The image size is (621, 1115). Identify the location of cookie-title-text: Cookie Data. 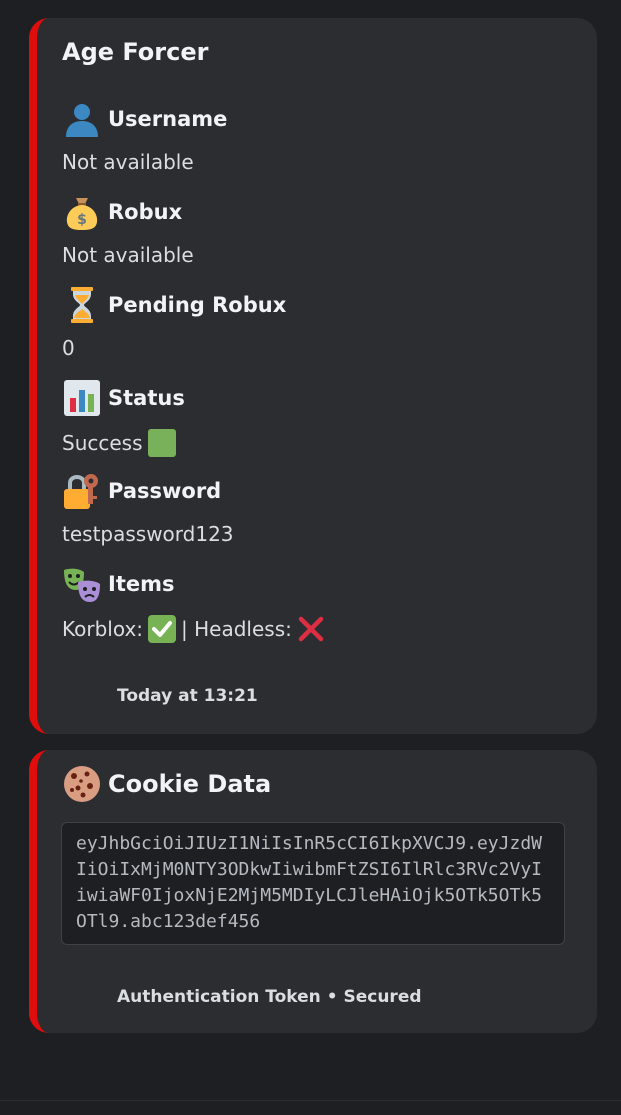
(190, 784).